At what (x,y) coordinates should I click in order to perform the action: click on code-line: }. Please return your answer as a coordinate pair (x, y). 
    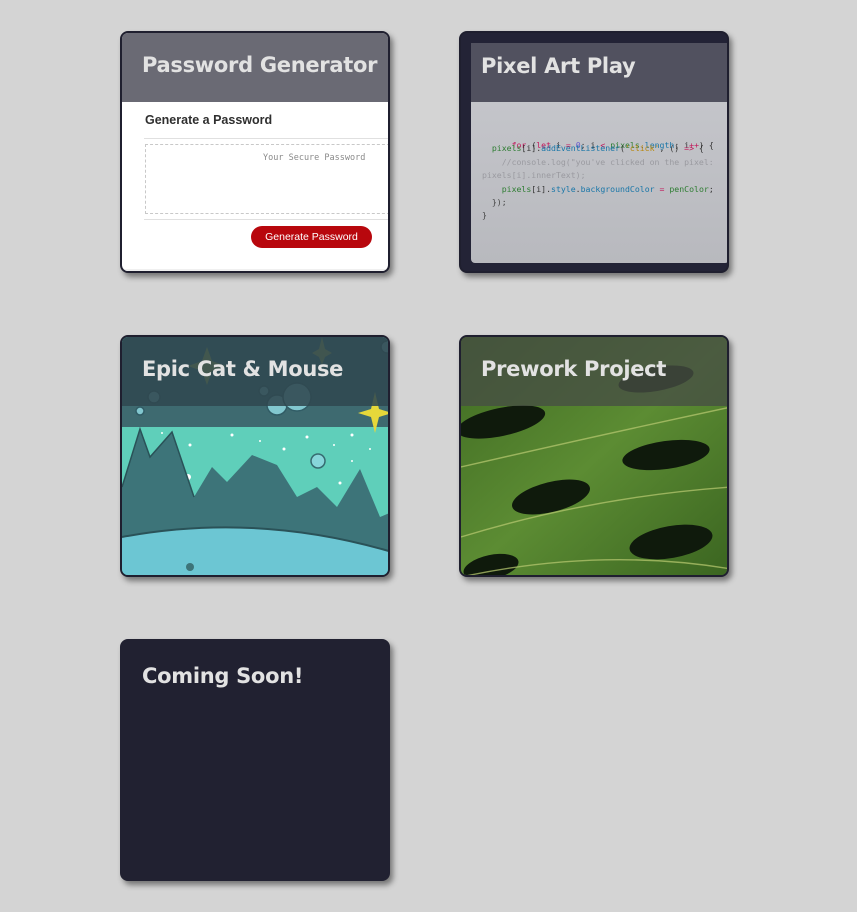
    Looking at the image, I should click on (484, 215).